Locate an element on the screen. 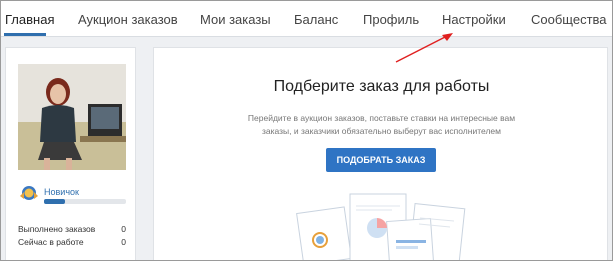  stat-completed-orders: Выполнено заказов 0 is located at coordinates (72, 229).